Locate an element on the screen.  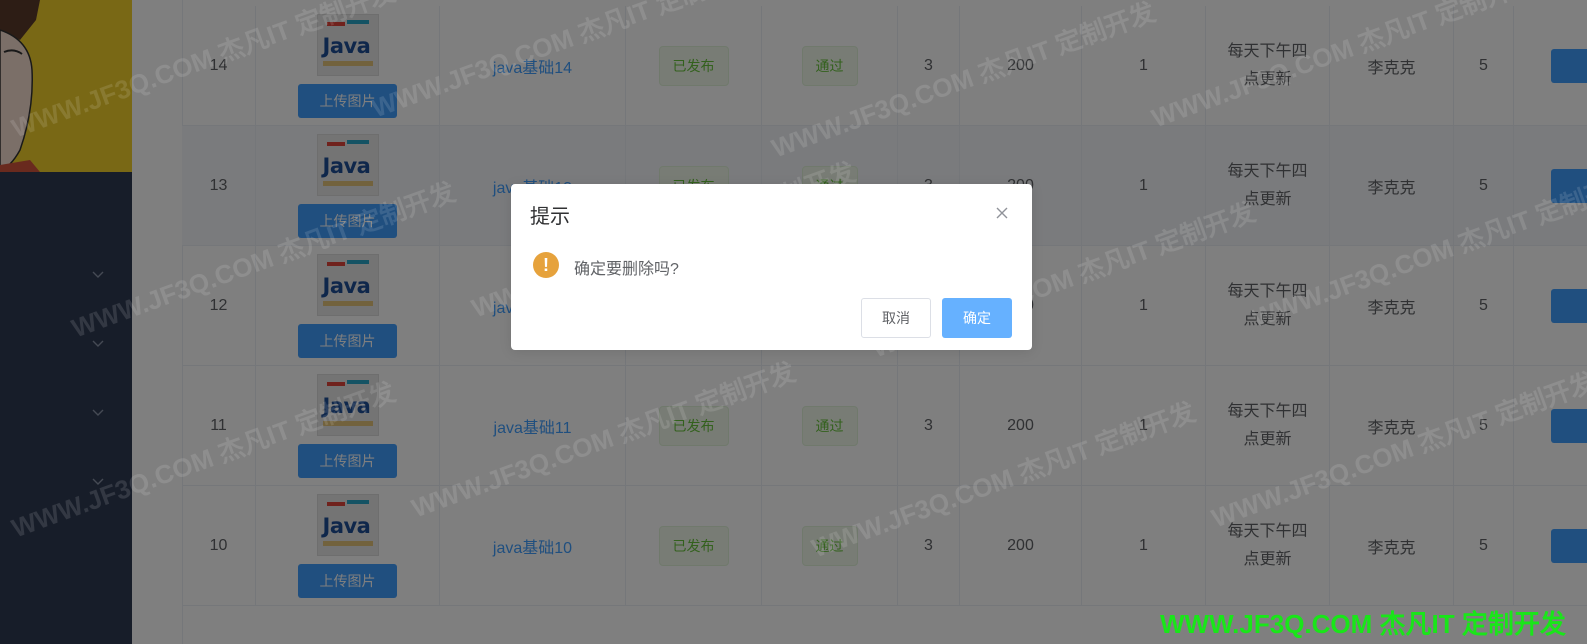
confirm-dialog: 提示 ! 确定要删除吗? 取消 确定 is located at coordinates (771, 267).